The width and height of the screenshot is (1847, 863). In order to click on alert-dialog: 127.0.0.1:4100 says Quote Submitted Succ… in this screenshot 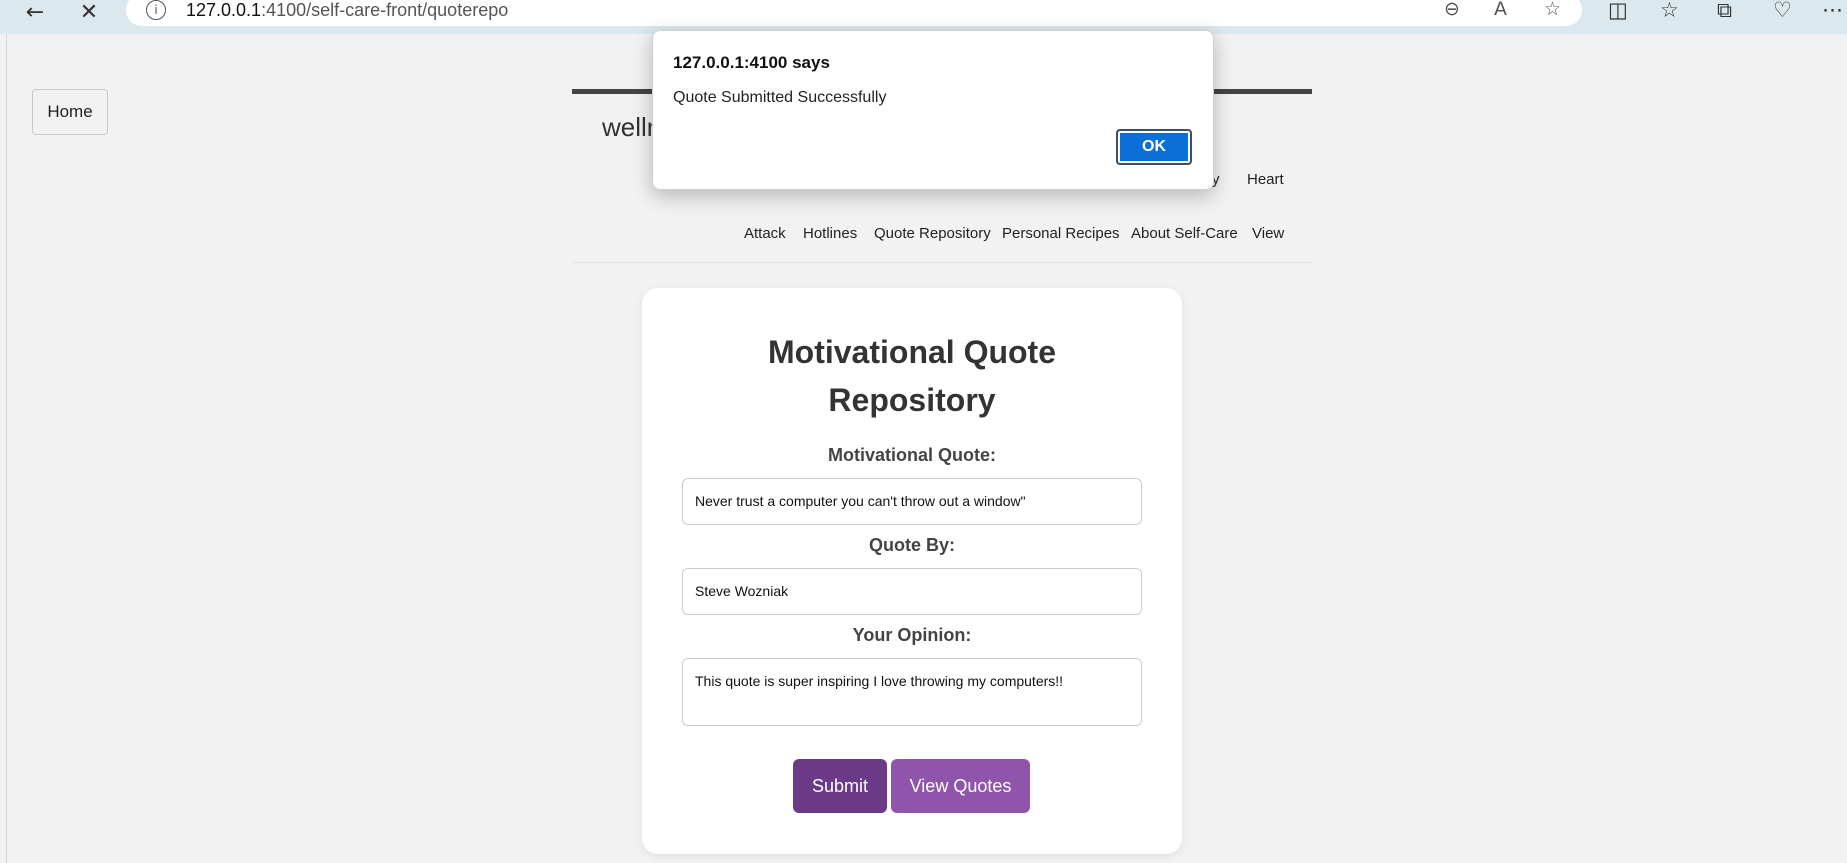, I will do `click(933, 110)`.